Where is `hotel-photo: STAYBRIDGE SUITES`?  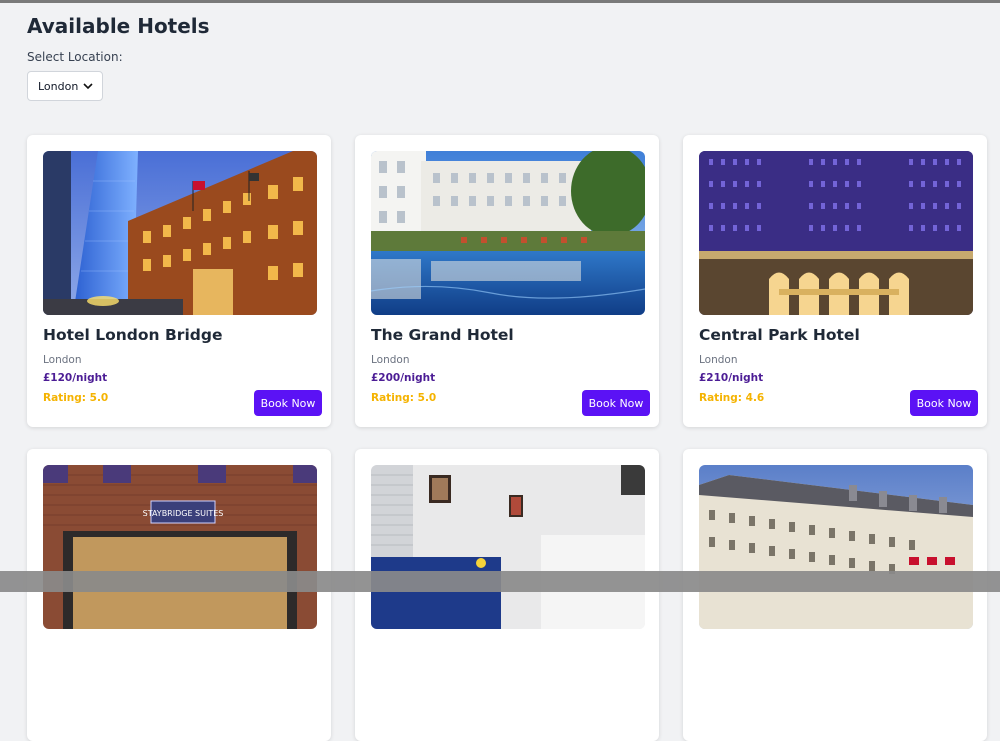
hotel-photo: STAYBRIDGE SUITES is located at coordinates (180, 547).